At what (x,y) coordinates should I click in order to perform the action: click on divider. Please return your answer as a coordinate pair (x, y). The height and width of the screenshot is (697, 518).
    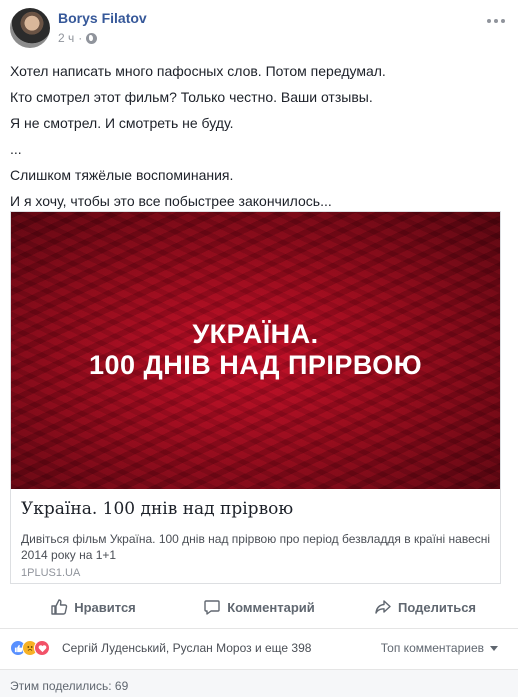
    Looking at the image, I should click on (259, 628).